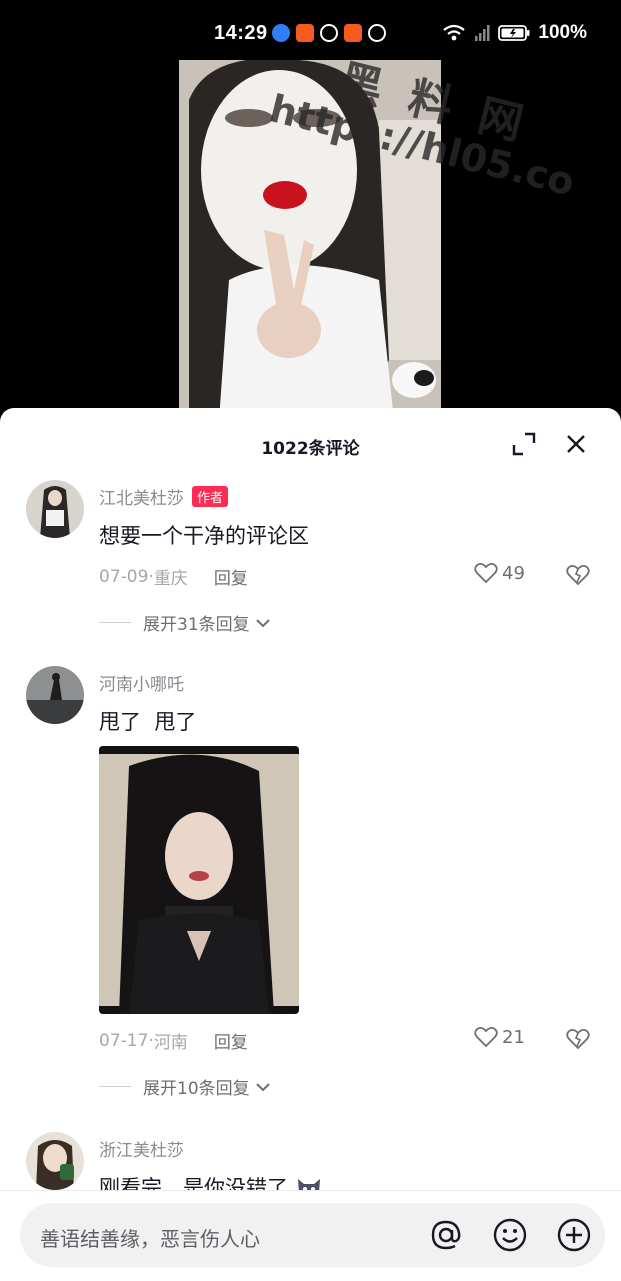  Describe the element at coordinates (454, 32) in the screenshot. I see `wifi-icon` at that location.